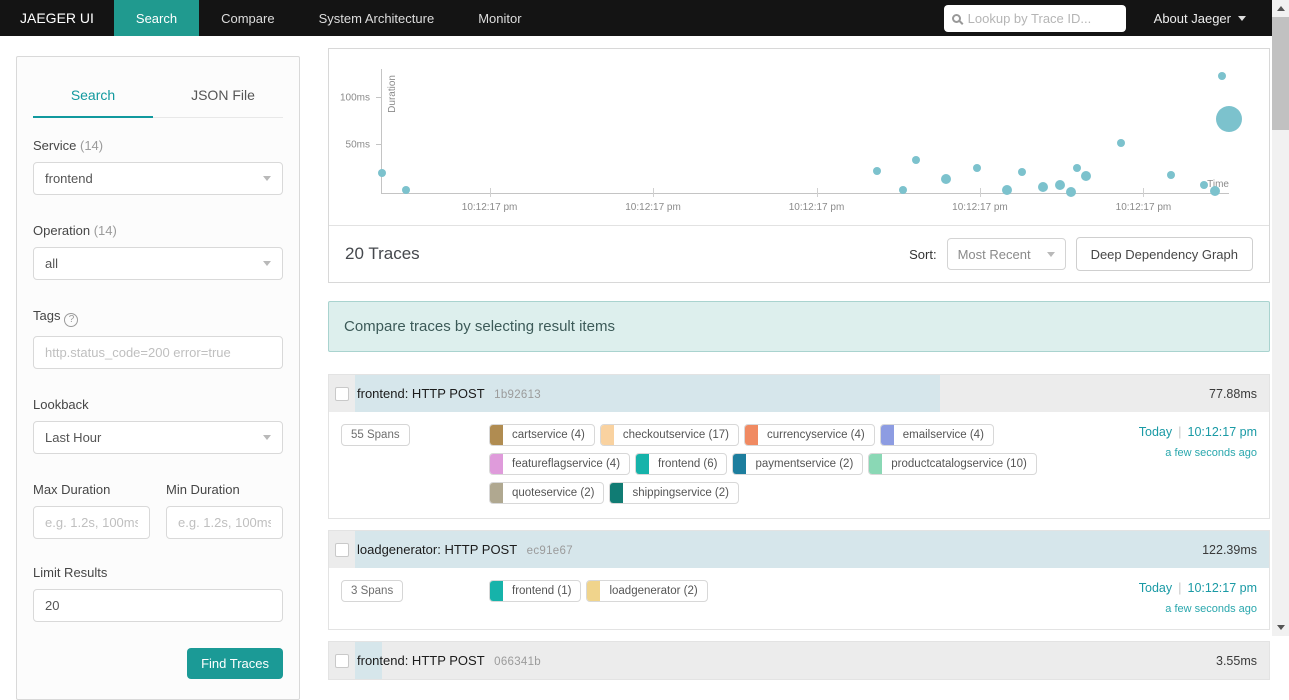 This screenshot has height=700, width=1289. Describe the element at coordinates (223, 96) in the screenshot. I see `tab-json-file: JSON File` at that location.